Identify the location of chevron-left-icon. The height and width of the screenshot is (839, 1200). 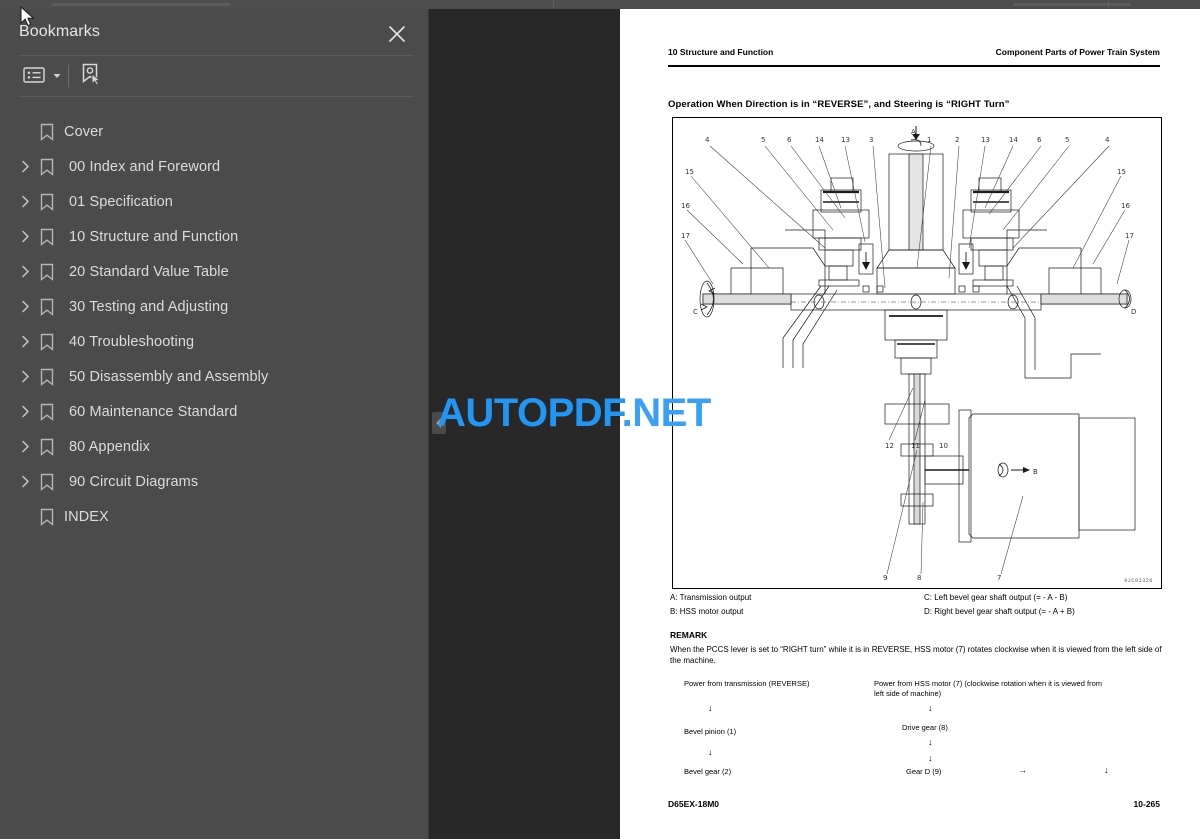
(438, 423).